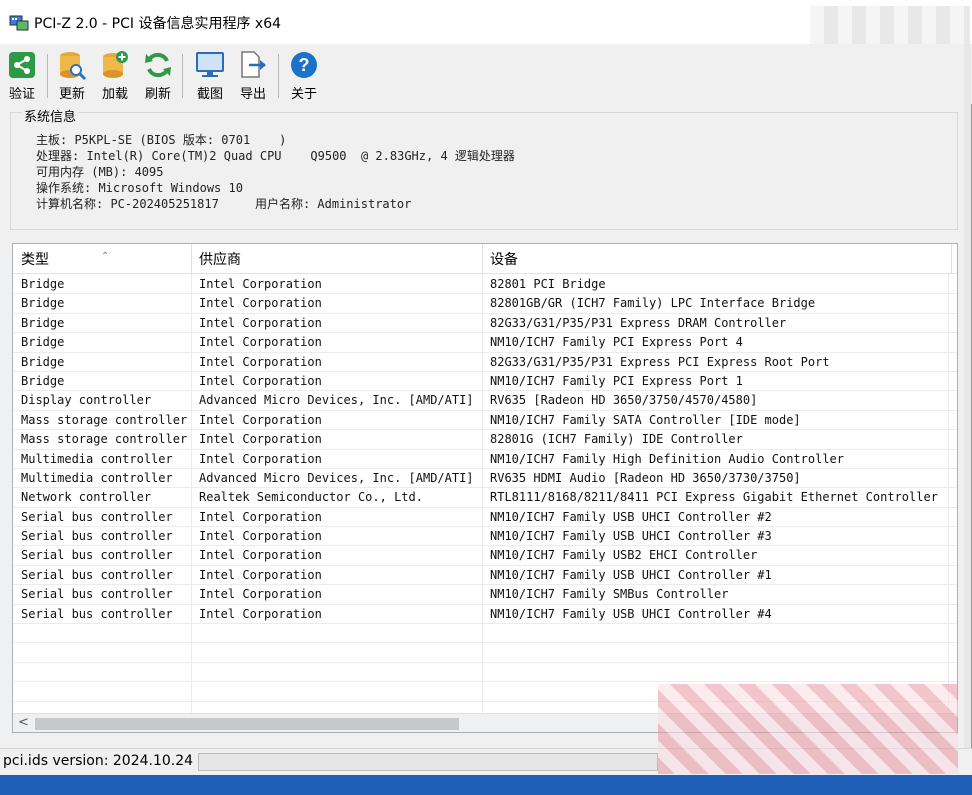  What do you see at coordinates (616, 439) in the screenshot?
I see `cell-device: 82801G (ICH7 Family) IDE Controller` at bounding box center [616, 439].